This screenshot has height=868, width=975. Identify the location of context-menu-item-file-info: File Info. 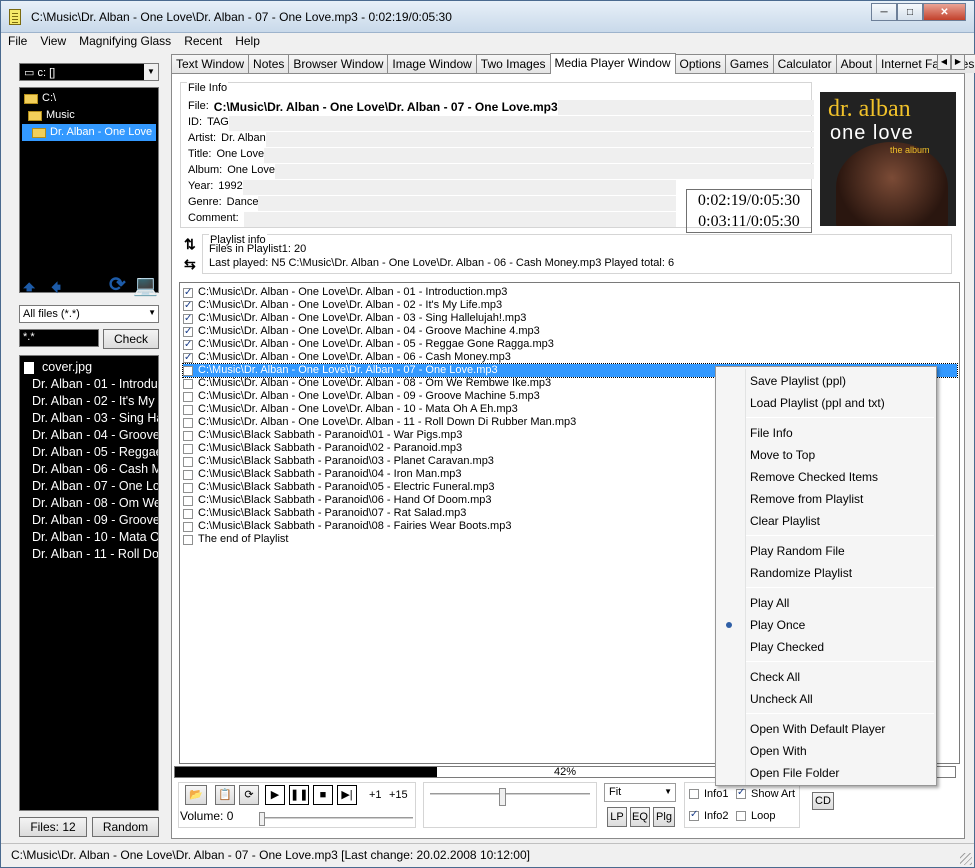
(771, 433).